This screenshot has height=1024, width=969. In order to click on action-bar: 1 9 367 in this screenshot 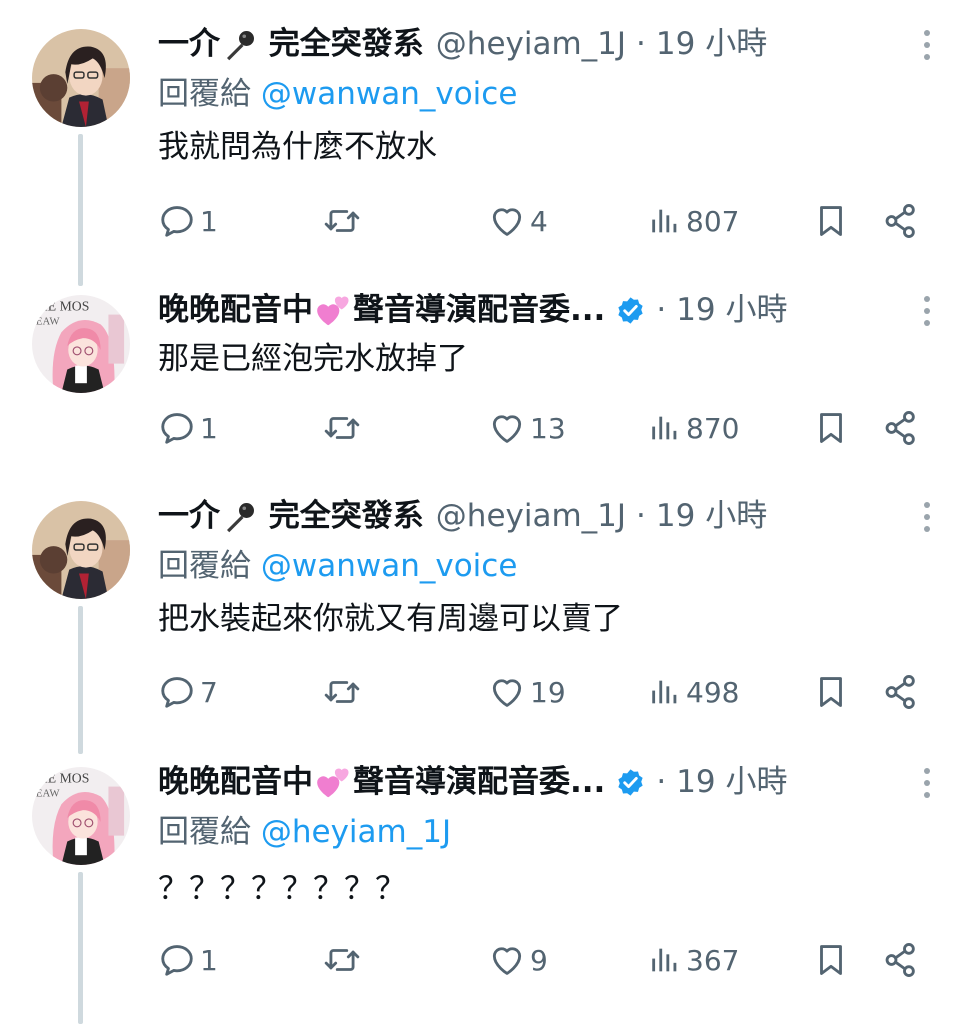, I will do `click(563, 960)`.